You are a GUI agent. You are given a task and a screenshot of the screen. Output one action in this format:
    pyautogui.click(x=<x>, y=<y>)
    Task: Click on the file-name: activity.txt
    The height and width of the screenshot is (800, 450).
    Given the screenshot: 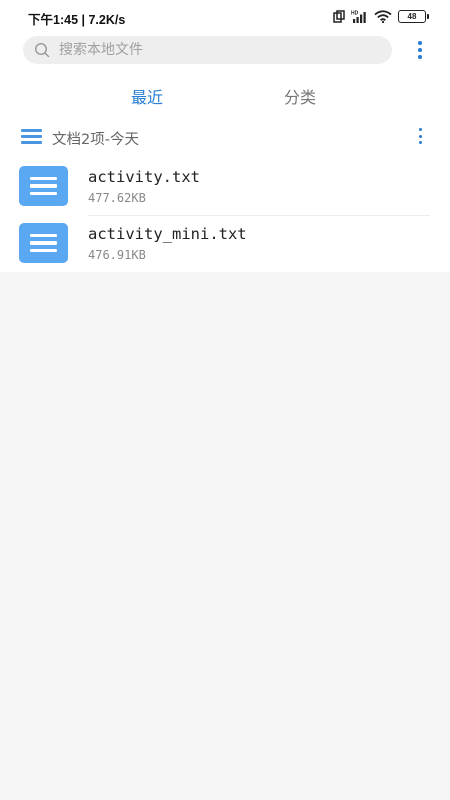 What is the action you would take?
    pyautogui.click(x=144, y=177)
    